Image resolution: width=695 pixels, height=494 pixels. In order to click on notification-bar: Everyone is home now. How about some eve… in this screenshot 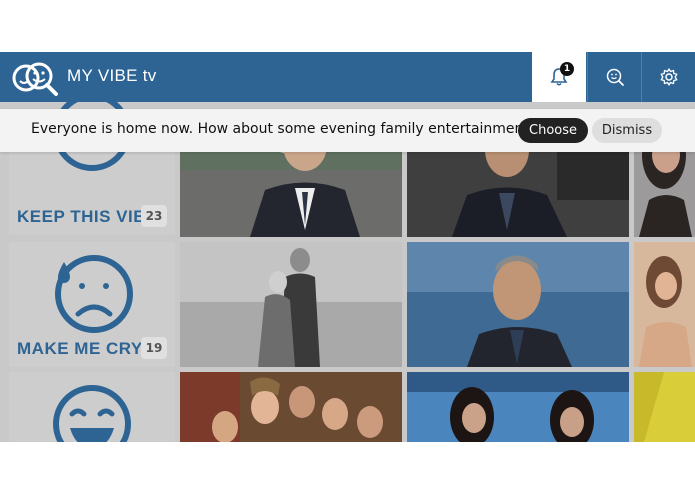, I will do `click(347, 130)`.